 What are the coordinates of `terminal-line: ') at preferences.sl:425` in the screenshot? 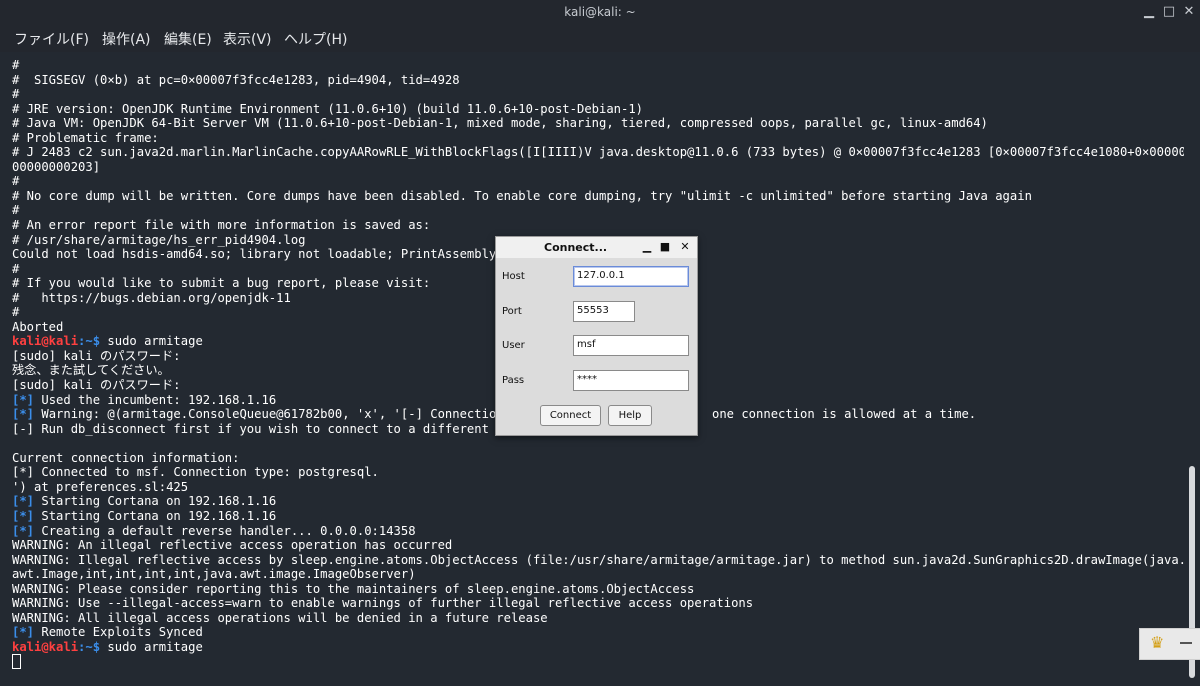 It's located at (100, 486).